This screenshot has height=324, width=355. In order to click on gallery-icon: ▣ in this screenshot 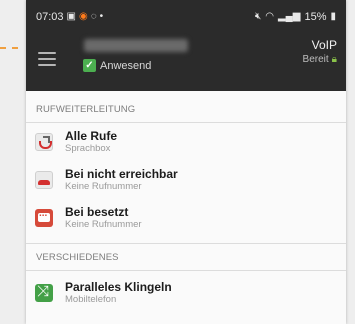, I will do `click(71, 16)`.